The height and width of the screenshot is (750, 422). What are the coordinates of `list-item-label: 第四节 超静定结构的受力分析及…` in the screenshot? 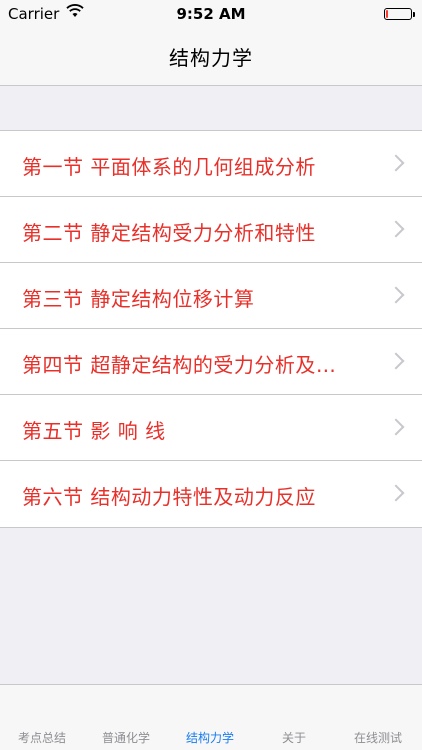 It's located at (179, 365).